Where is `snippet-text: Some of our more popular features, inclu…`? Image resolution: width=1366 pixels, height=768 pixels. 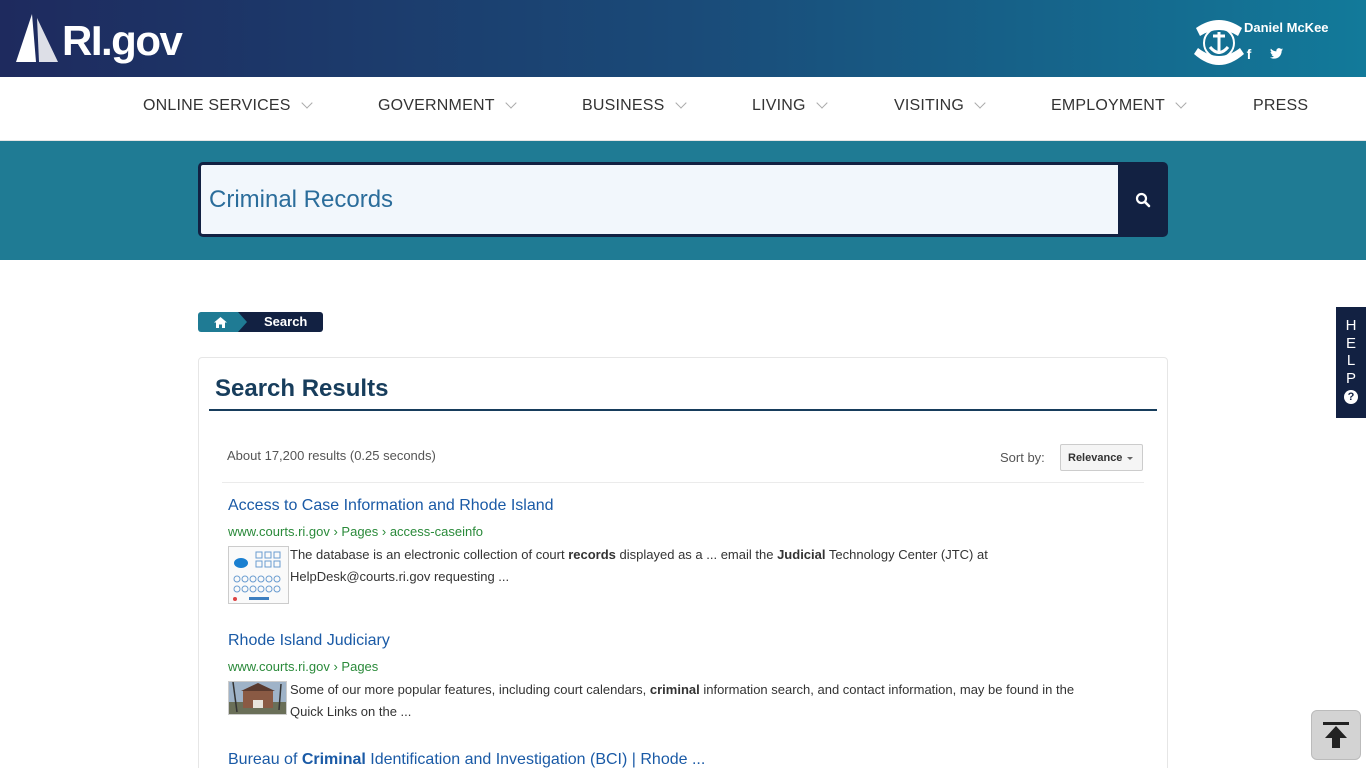
snippet-text: Some of our more popular features, inclu… is located at coordinates (470, 689).